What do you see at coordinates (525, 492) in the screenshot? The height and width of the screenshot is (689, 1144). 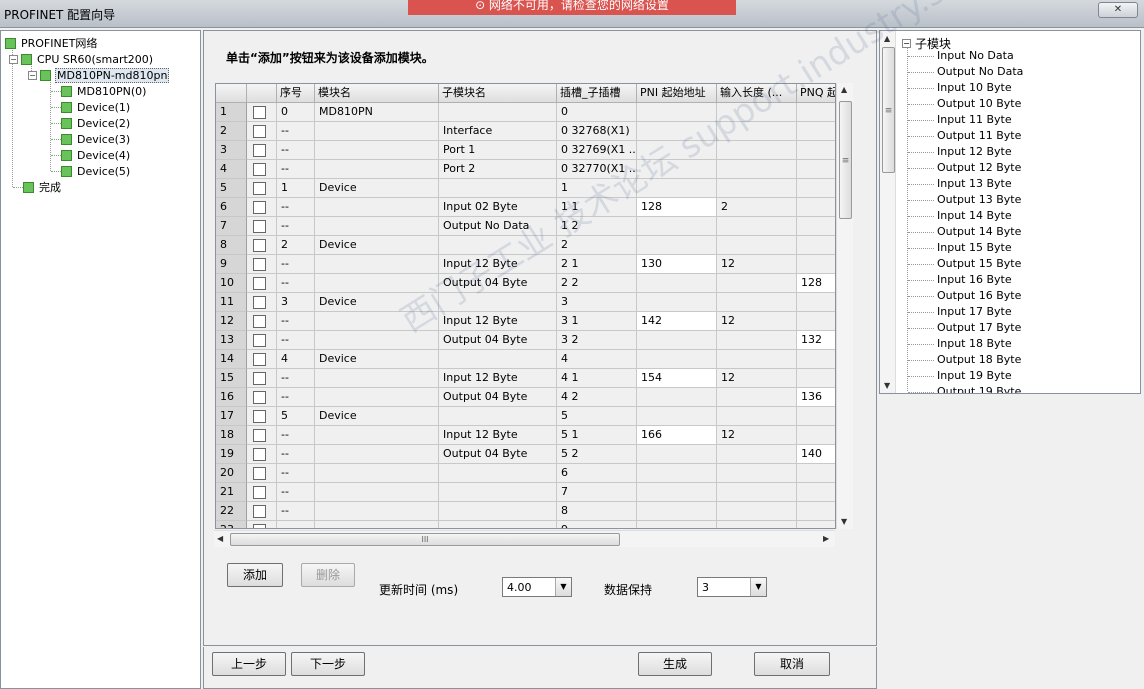 I see `table-row: 21 -- 7` at bounding box center [525, 492].